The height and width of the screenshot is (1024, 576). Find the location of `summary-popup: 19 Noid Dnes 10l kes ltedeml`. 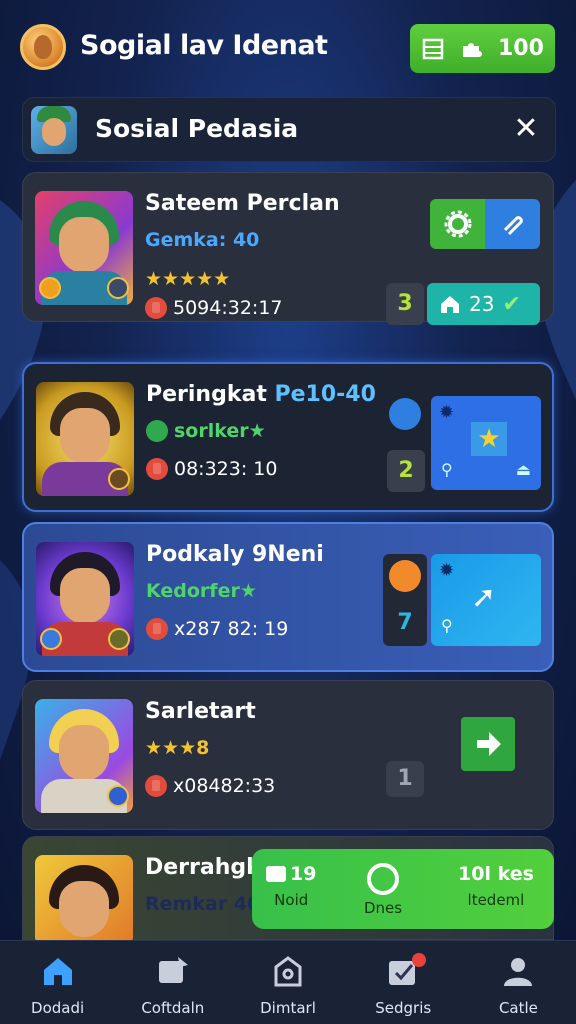

summary-popup: 19 Noid Dnes 10l kes ltedeml is located at coordinates (403, 889).